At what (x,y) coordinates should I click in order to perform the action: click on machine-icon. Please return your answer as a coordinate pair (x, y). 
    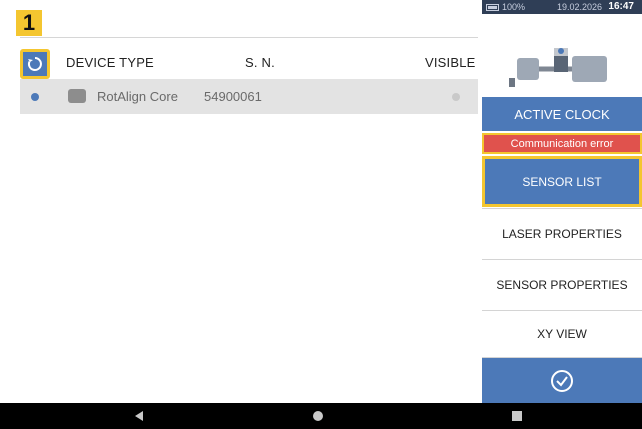
    Looking at the image, I should click on (558, 67).